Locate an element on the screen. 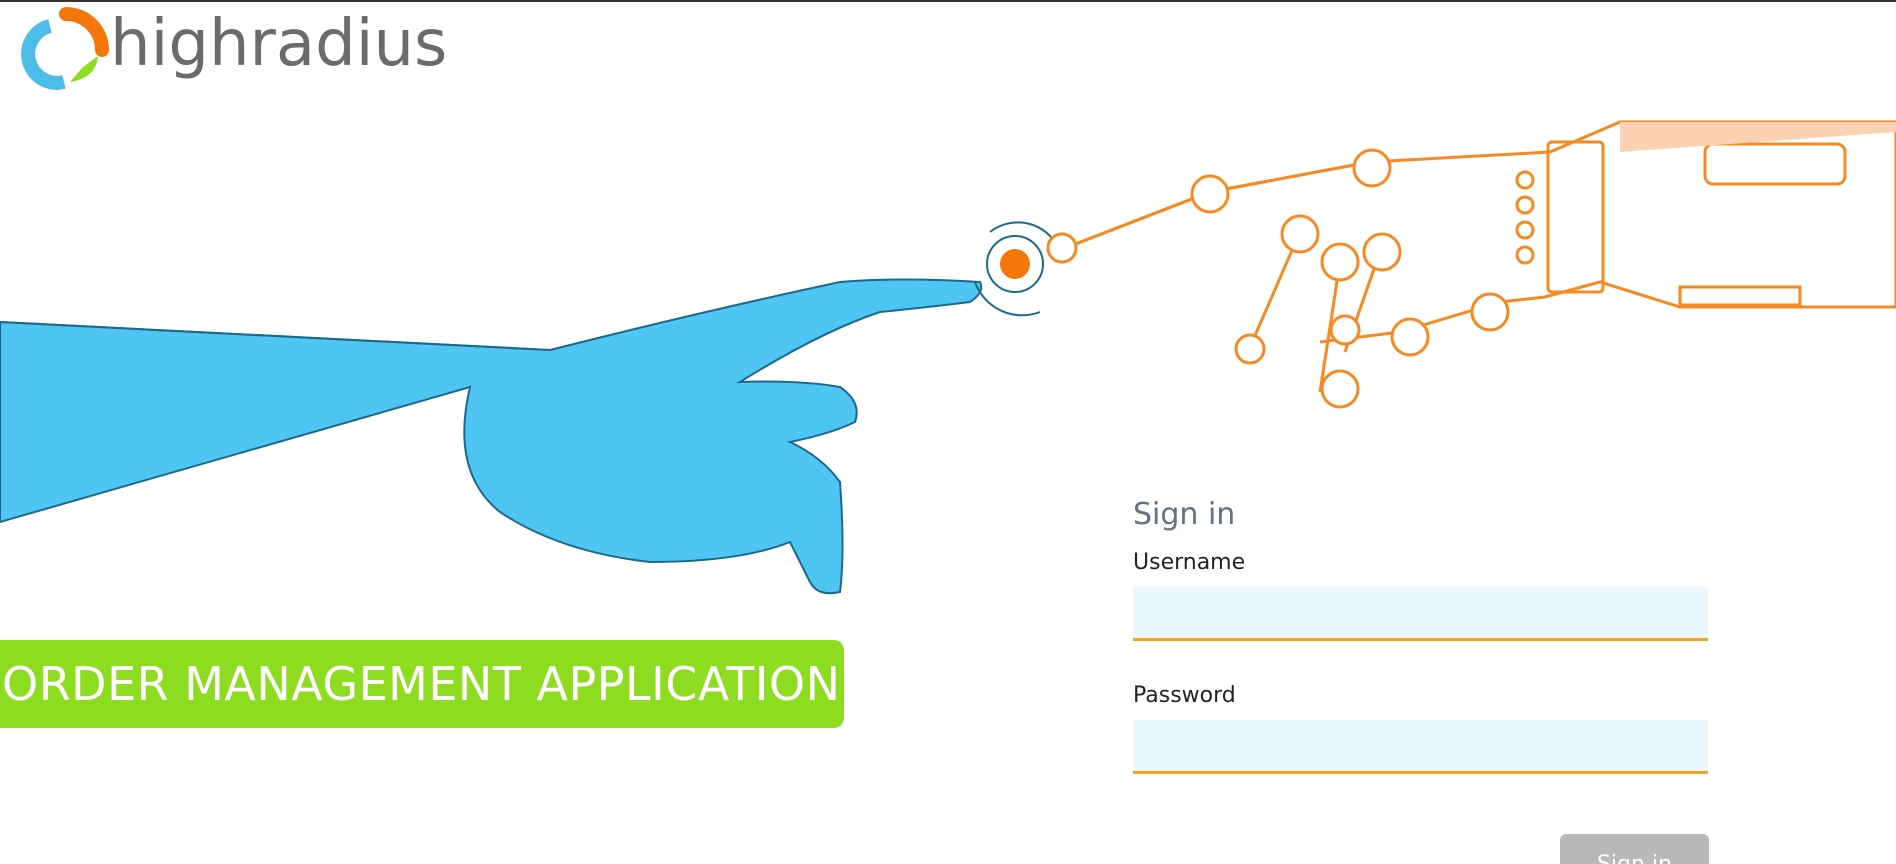 The height and width of the screenshot is (864, 1896). app-title-banner: ORDER MANAGEMENT APPLICATION is located at coordinates (422, 684).